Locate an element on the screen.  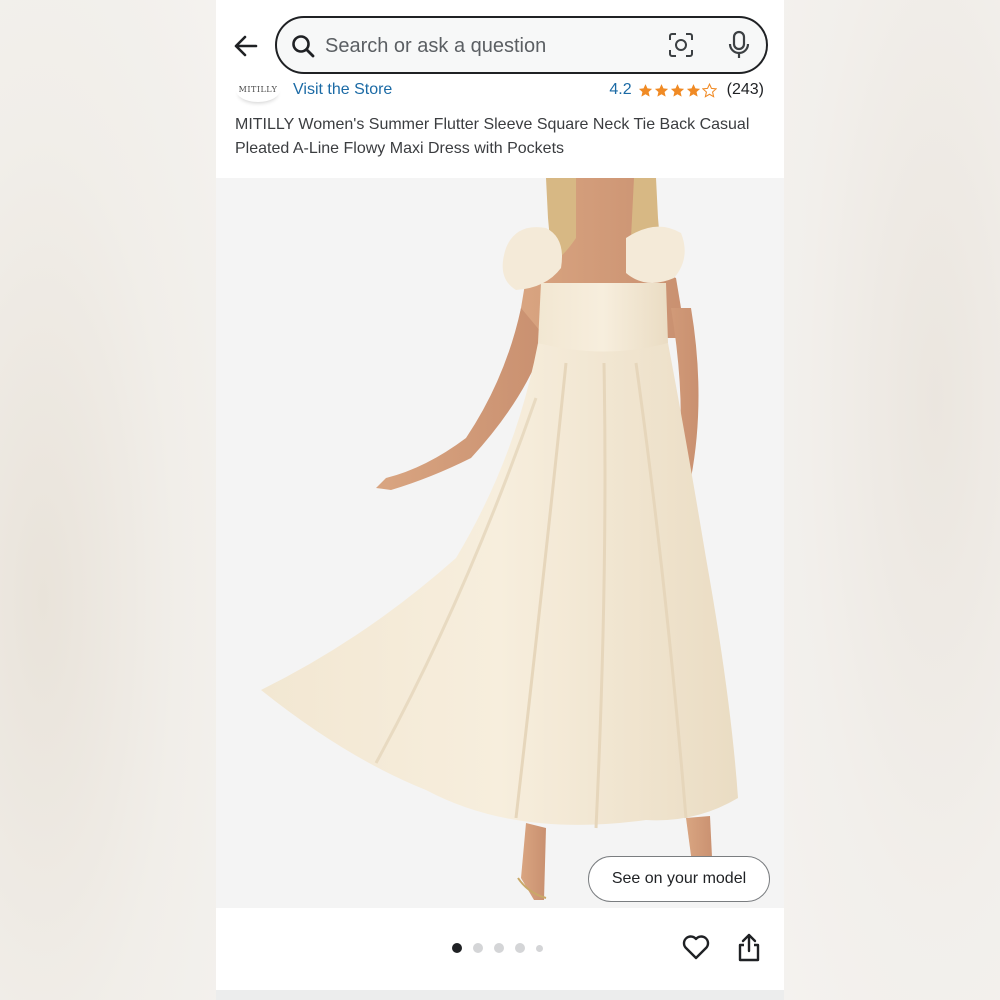
camera-search-icon is located at coordinates (681, 45).